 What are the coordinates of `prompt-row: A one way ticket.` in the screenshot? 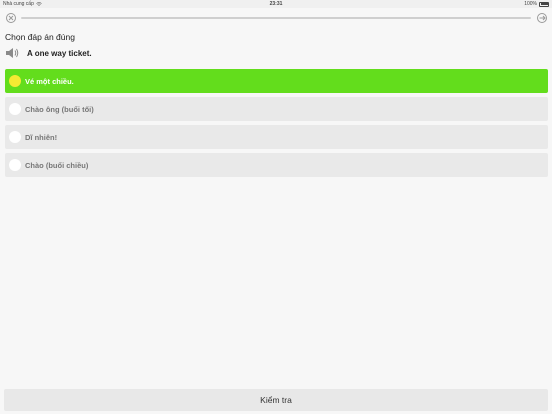 It's located at (48, 53).